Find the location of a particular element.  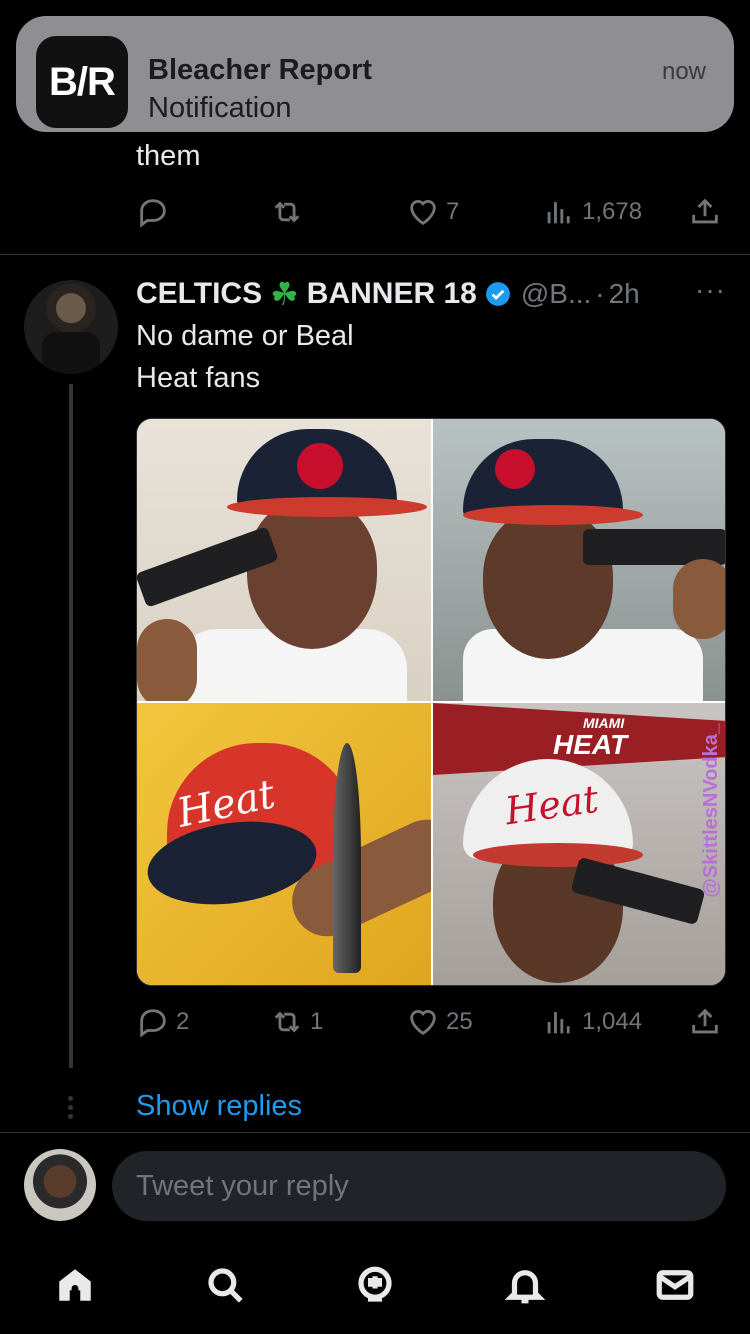

verified-badge-icon is located at coordinates (497, 294).